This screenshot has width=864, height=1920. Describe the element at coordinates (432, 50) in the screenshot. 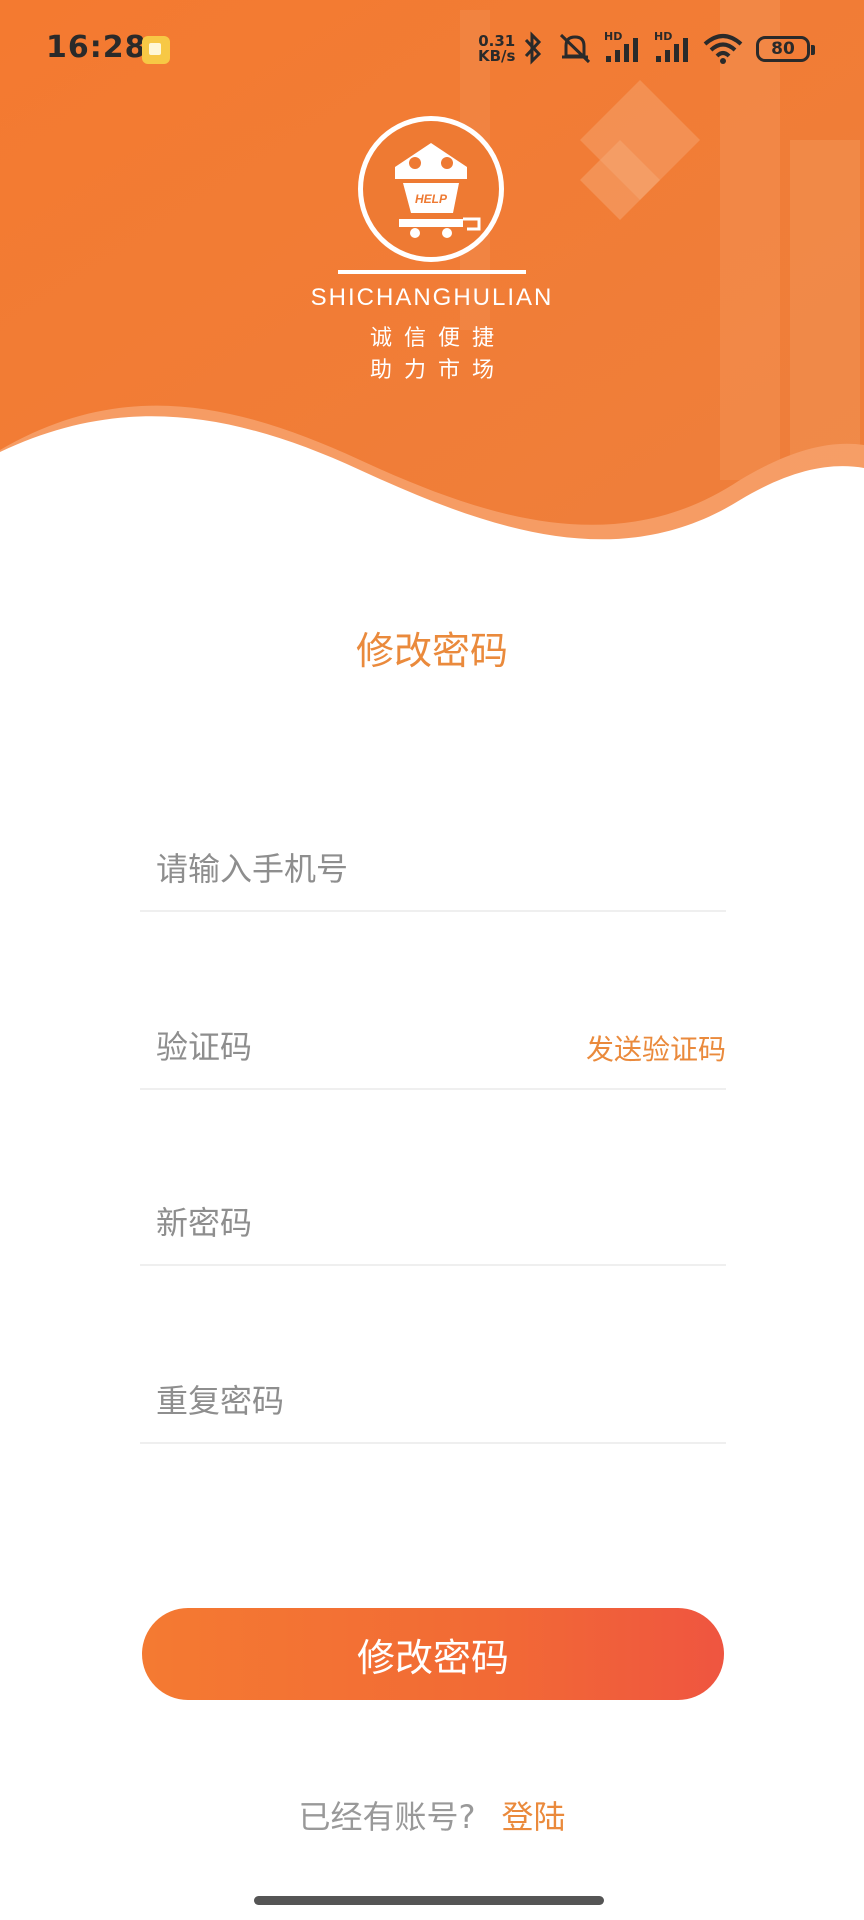

I see `status-bar: 16:28 0.31 KB/s HD HD 80` at that location.